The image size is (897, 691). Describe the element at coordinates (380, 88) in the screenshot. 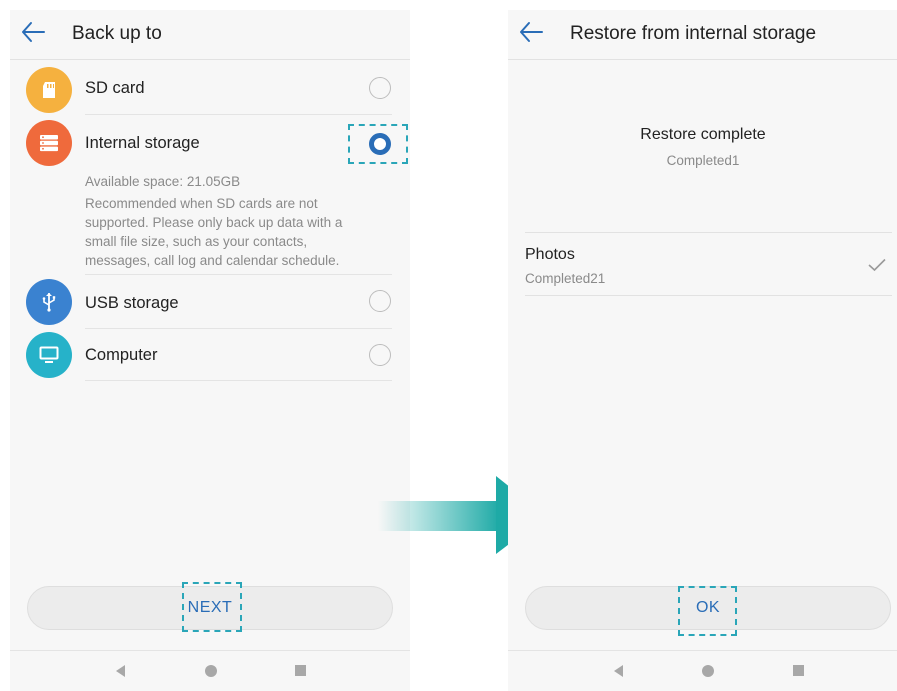

I see `sd-card-radio` at that location.